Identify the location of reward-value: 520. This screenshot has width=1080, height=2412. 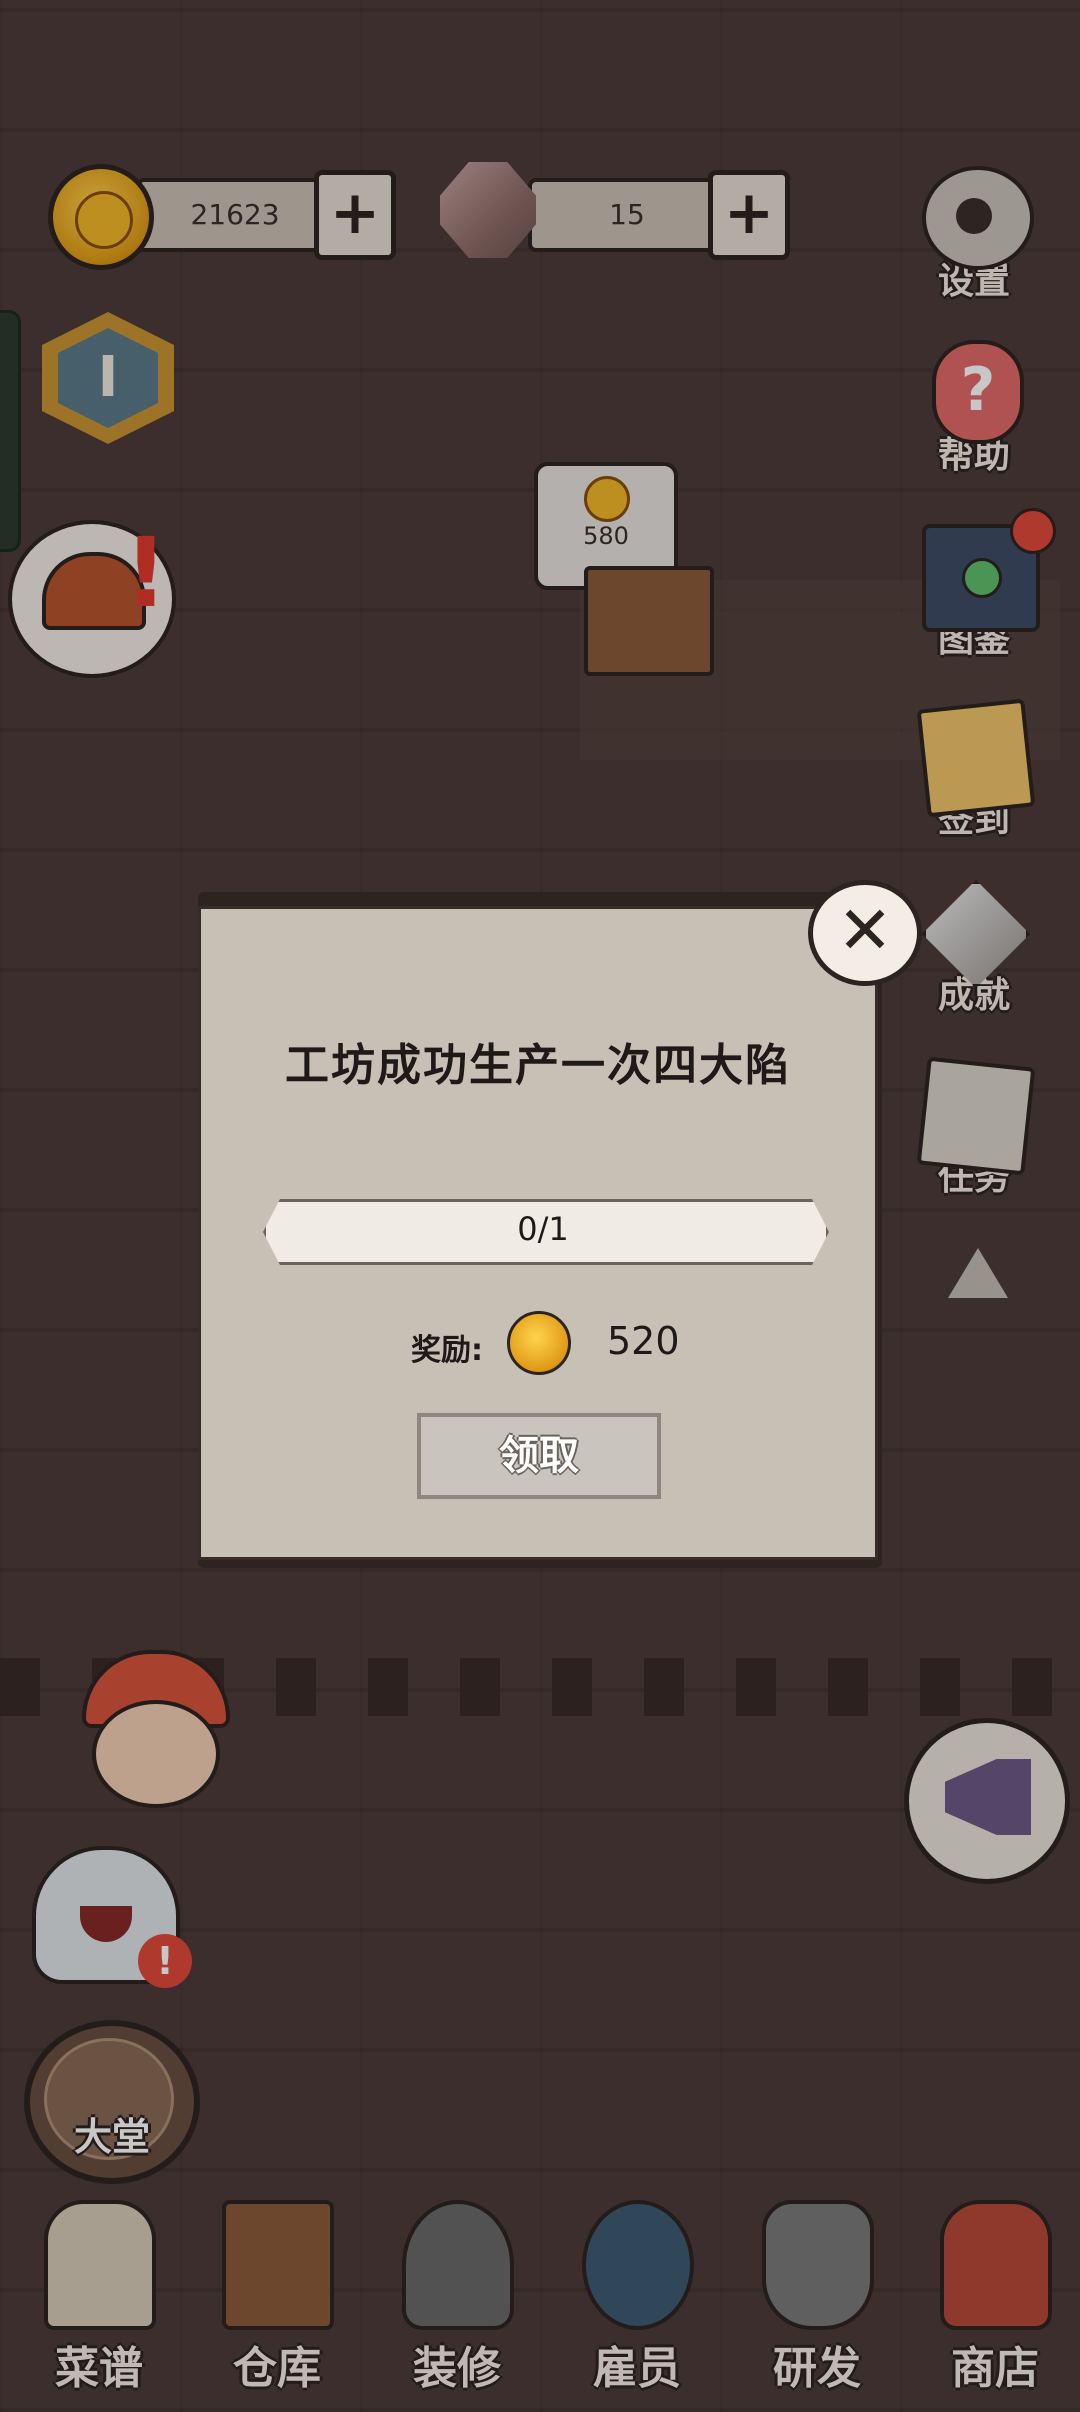
(643, 1341).